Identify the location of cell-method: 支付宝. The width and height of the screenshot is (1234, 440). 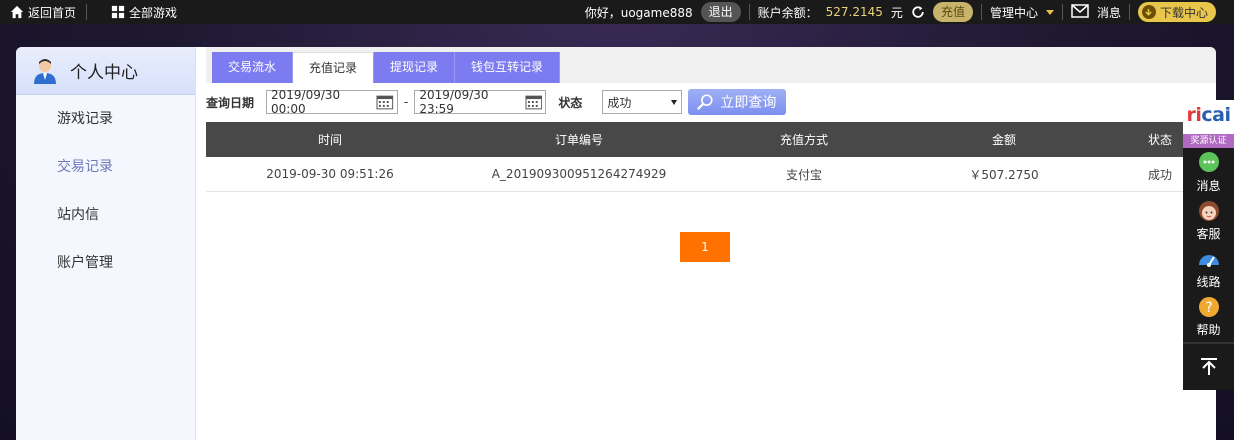
(803, 174).